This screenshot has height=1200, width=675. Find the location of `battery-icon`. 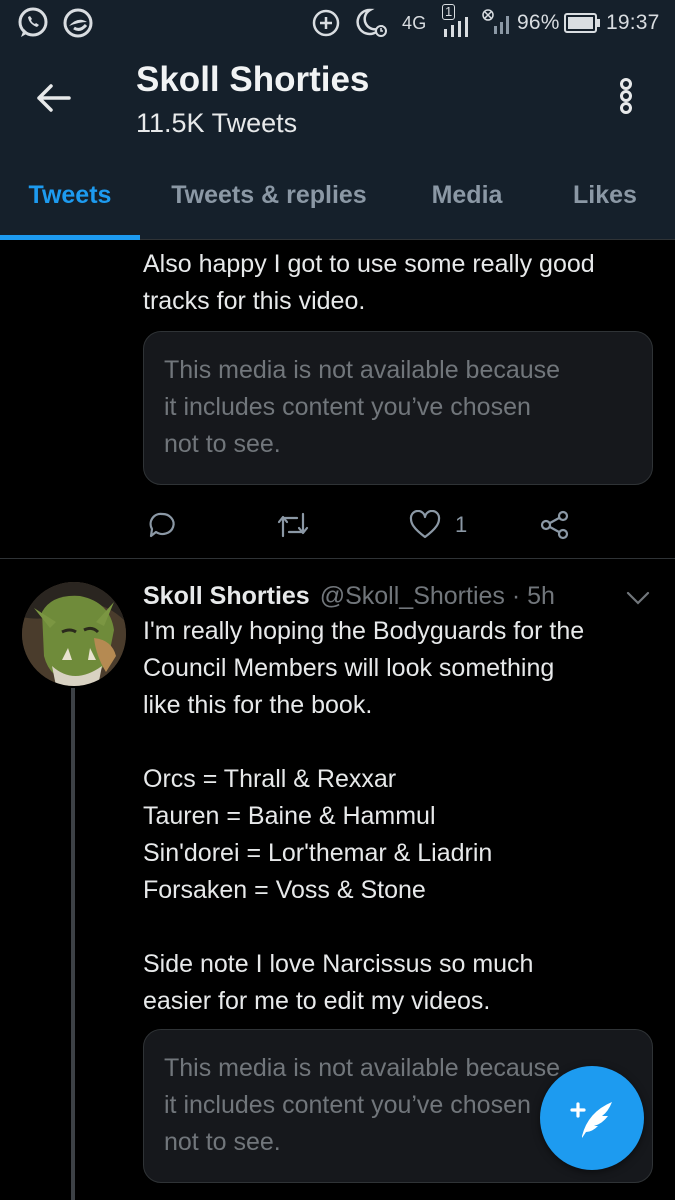

battery-icon is located at coordinates (583, 23).